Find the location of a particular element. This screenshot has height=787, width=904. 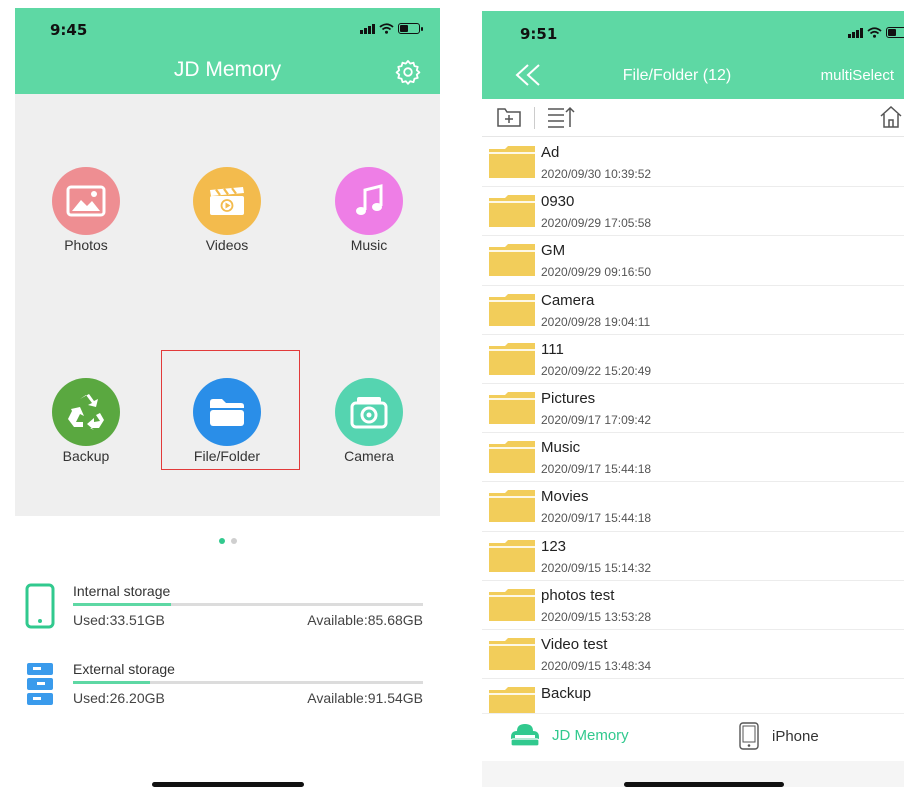

cloud-drive-icon is located at coordinates (525, 735).